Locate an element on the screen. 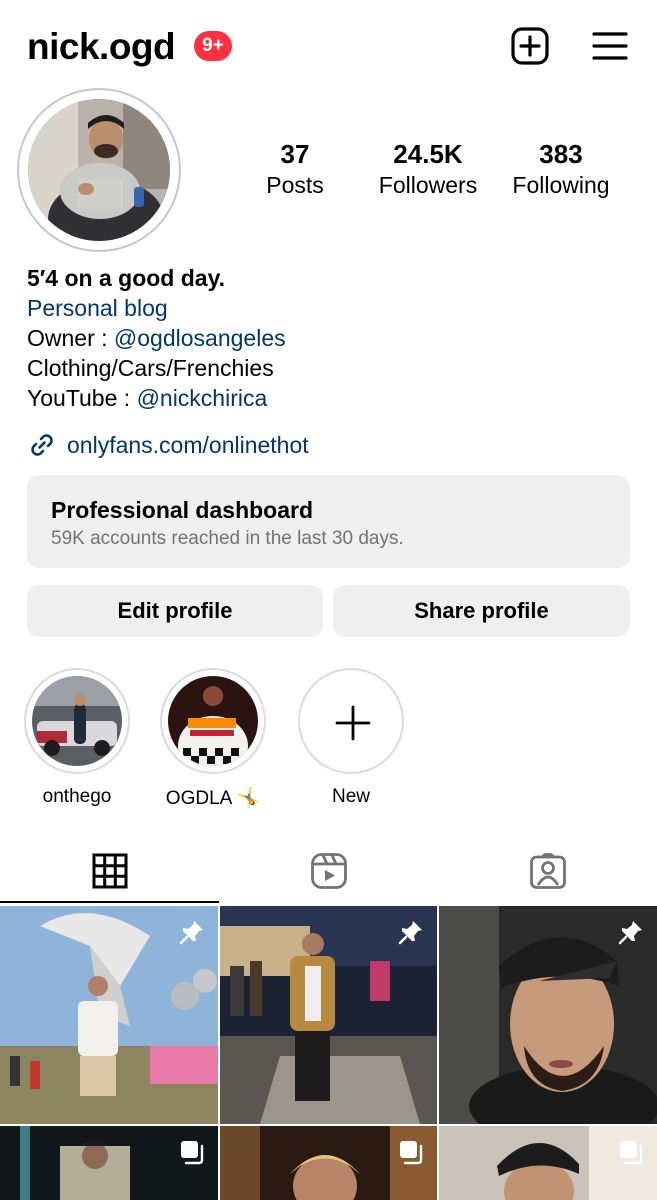 This screenshot has height=1200, width=657. posts-count: 37 Posts is located at coordinates (295, 169).